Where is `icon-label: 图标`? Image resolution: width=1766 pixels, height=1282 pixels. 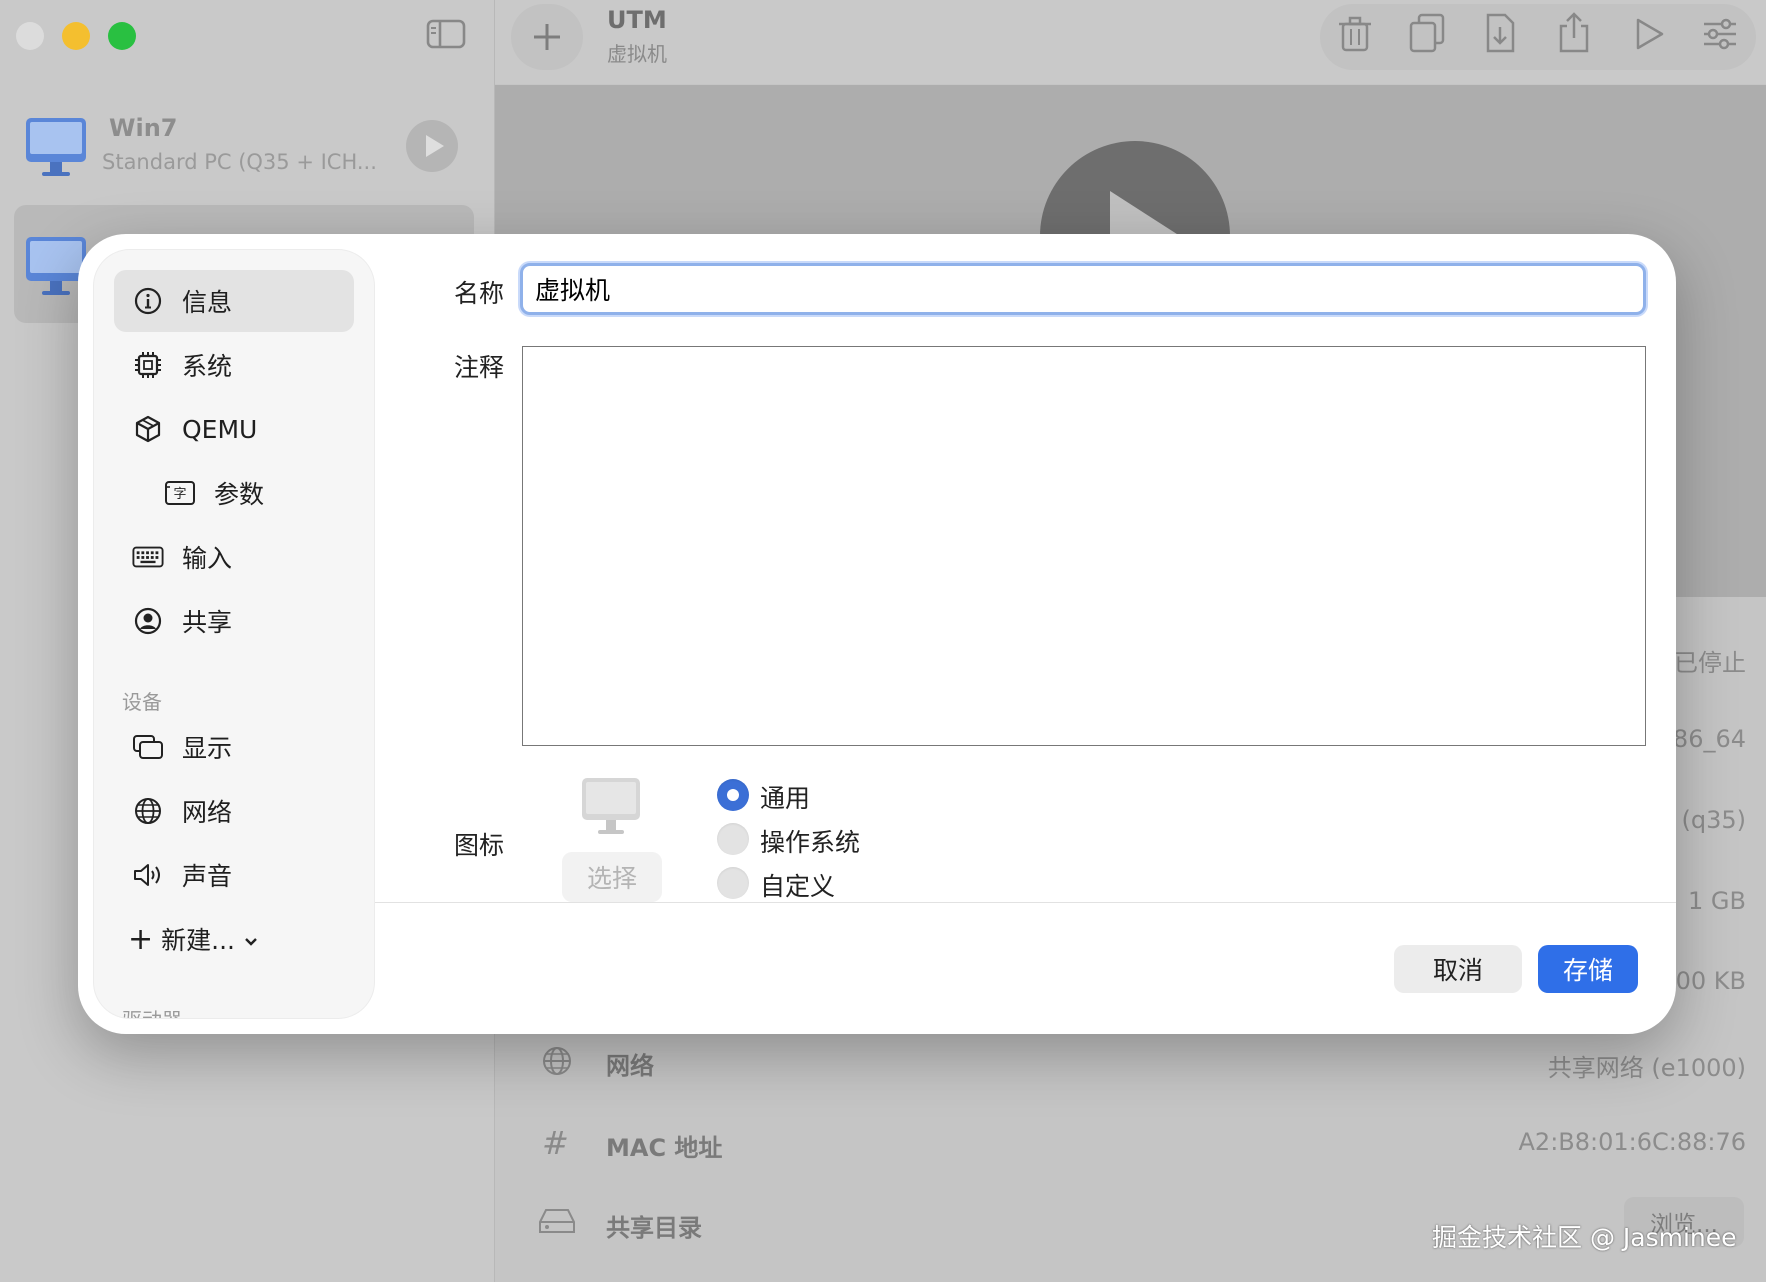 icon-label: 图标 is located at coordinates (479, 845).